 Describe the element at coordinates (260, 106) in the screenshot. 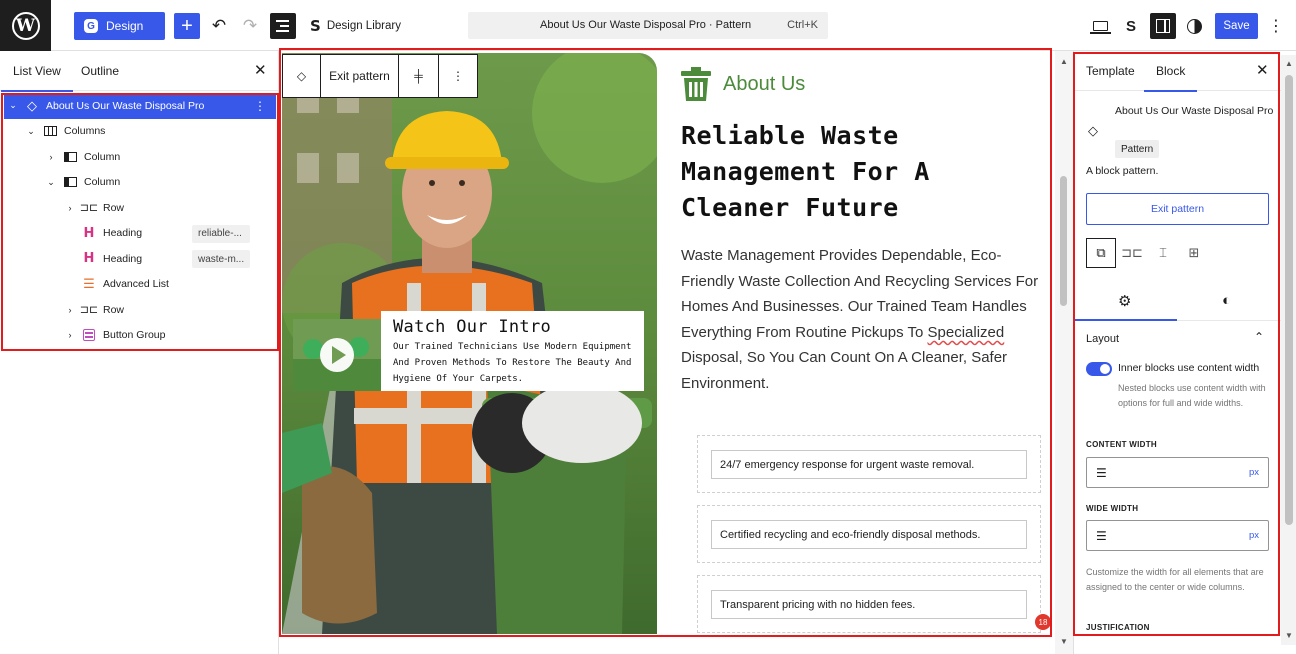

I see `more-vertical-icon: ⋮` at that location.